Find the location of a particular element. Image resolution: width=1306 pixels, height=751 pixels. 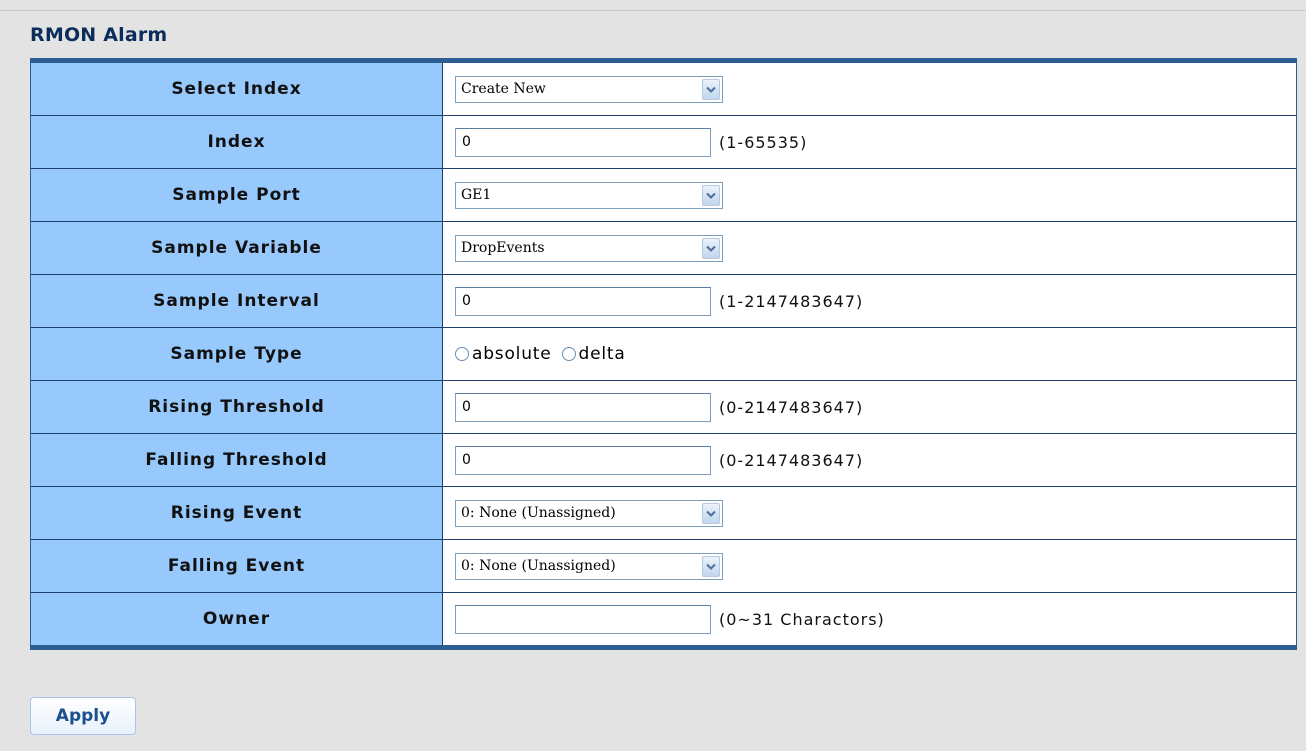

sample-type-absolute-option: absolute is located at coordinates (503, 354).